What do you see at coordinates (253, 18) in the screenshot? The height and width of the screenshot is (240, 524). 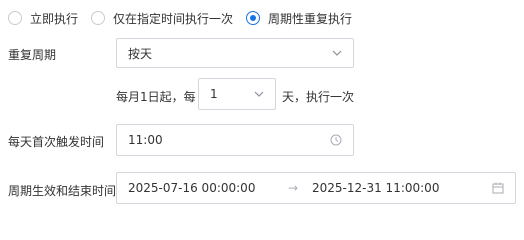 I see `radio-checked-icon` at bounding box center [253, 18].